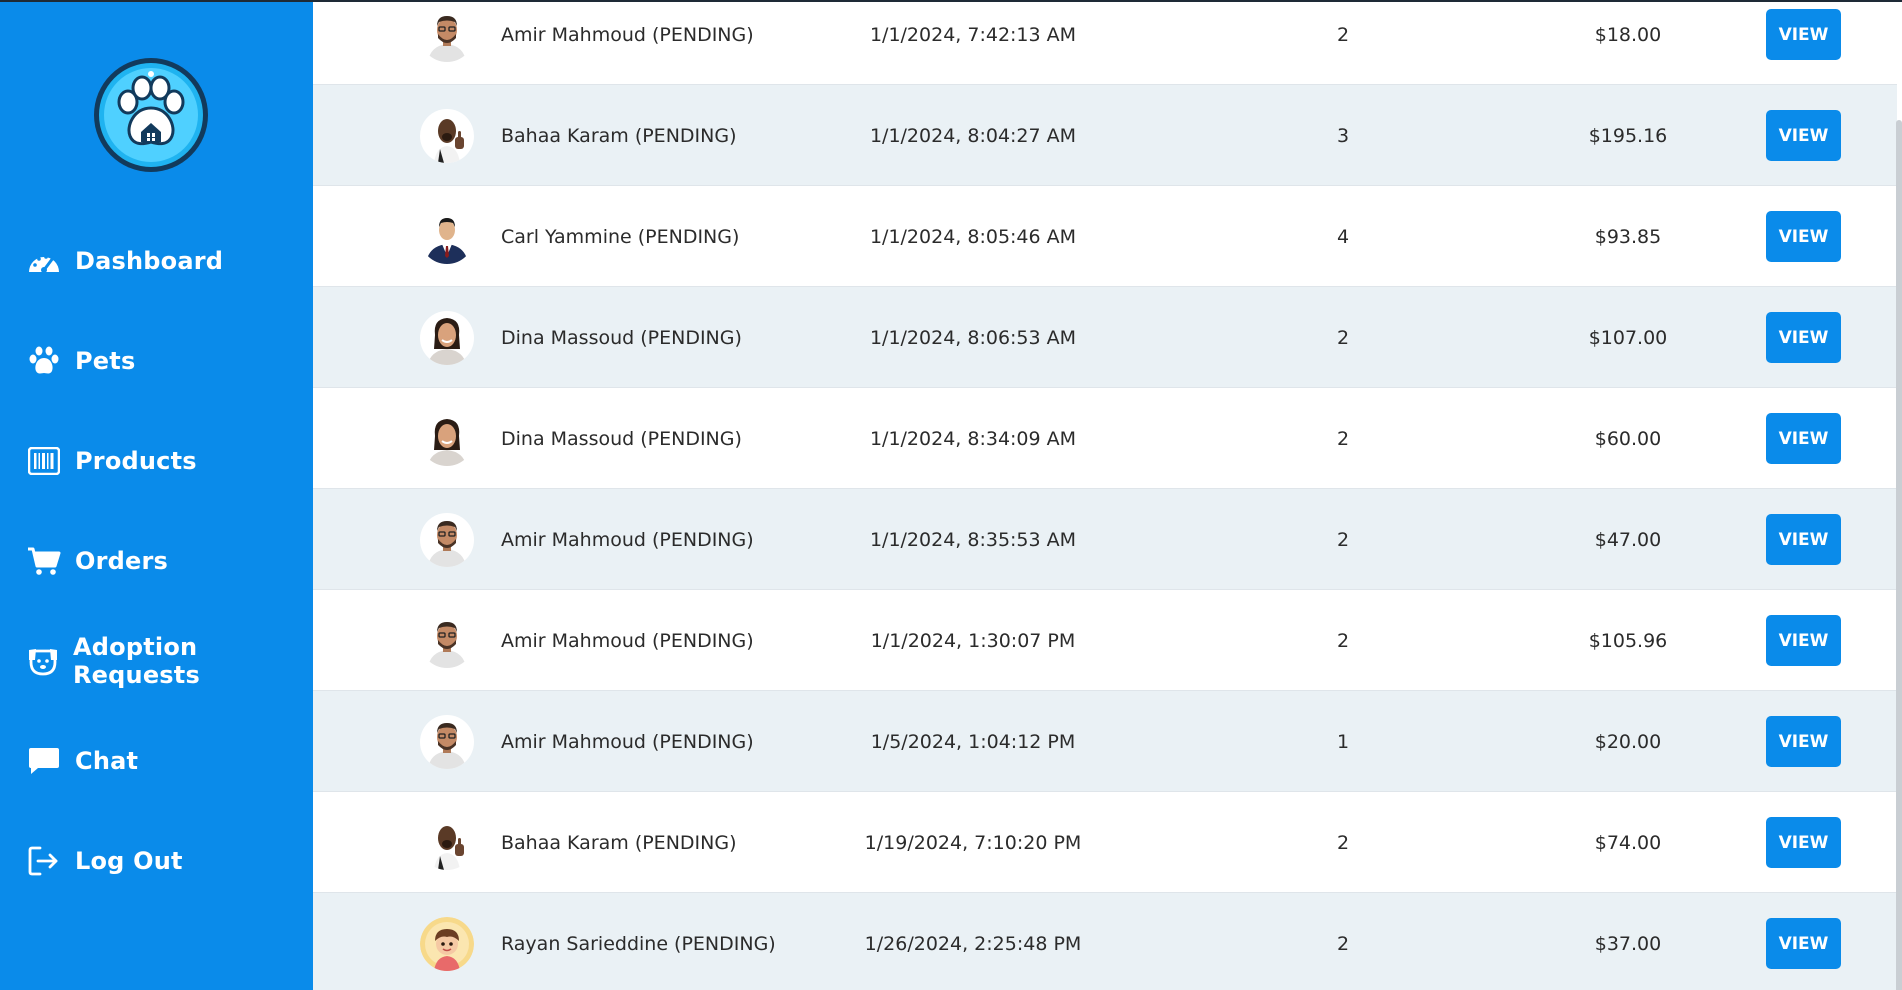 Image resolution: width=1902 pixels, height=990 pixels. What do you see at coordinates (973, 135) in the screenshot?
I see `order-date: 1/1/2024, 8:04:27 AM` at bounding box center [973, 135].